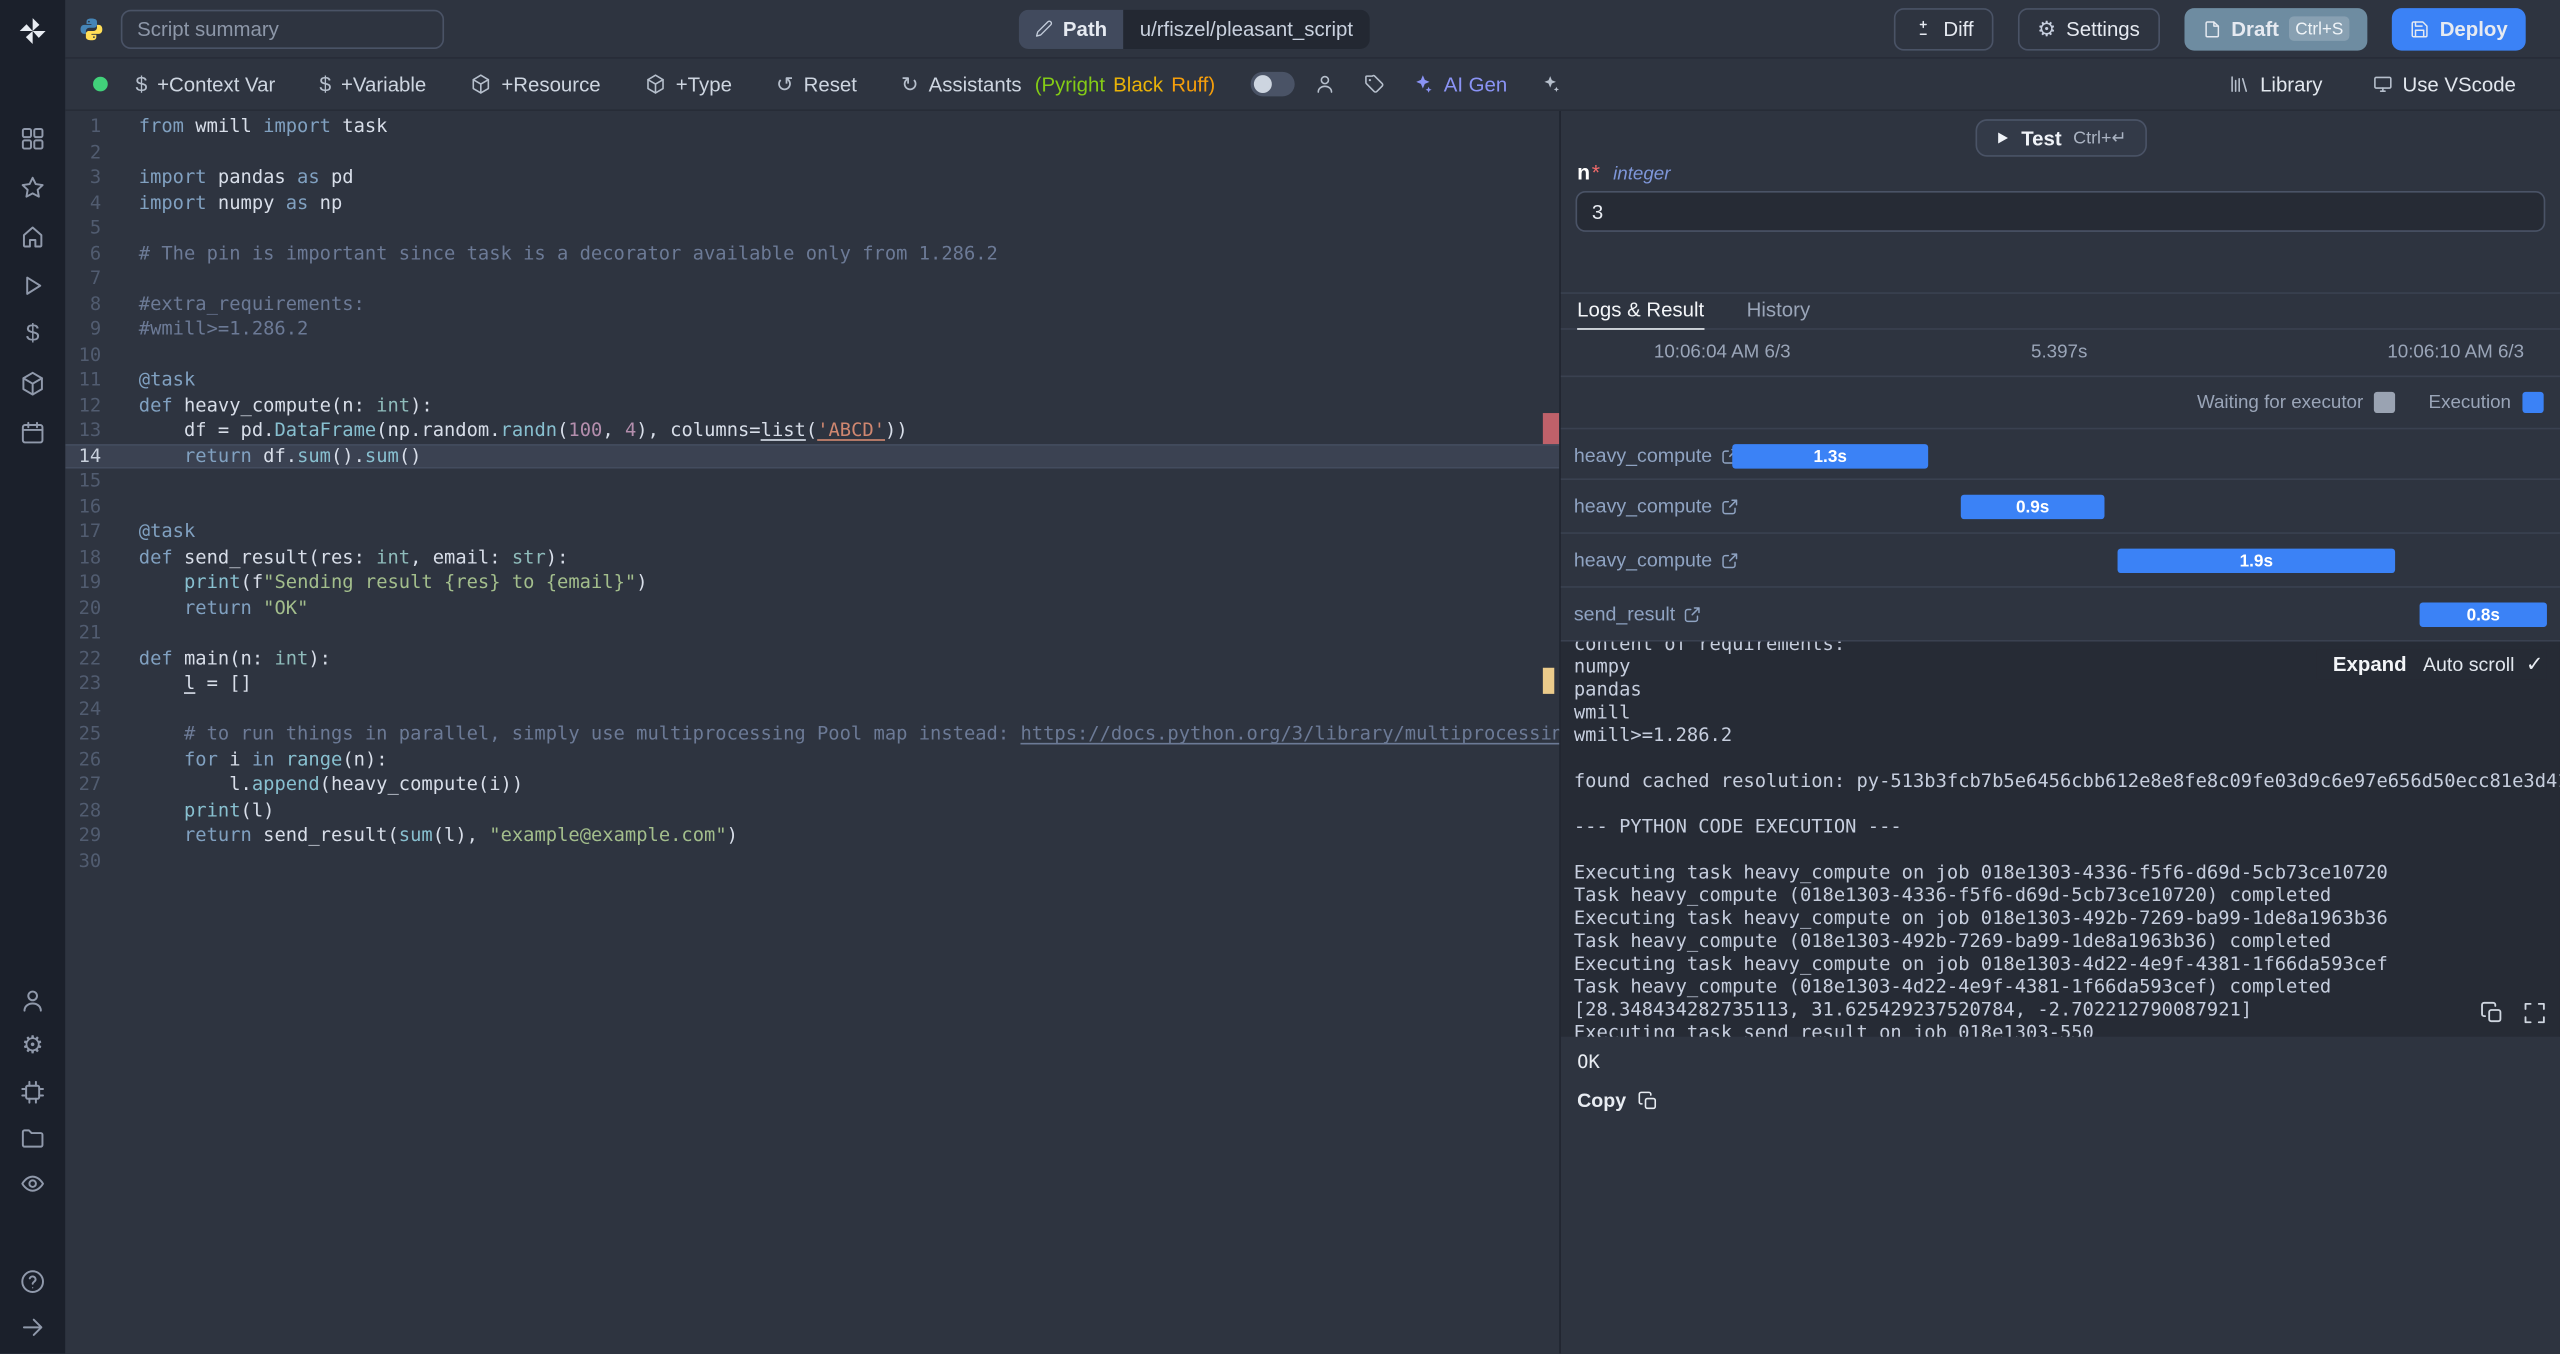 This screenshot has height=1354, width=2560. Describe the element at coordinates (2483, 663) in the screenshot. I see `autoscroll-toggle: Auto scroll ✓` at that location.